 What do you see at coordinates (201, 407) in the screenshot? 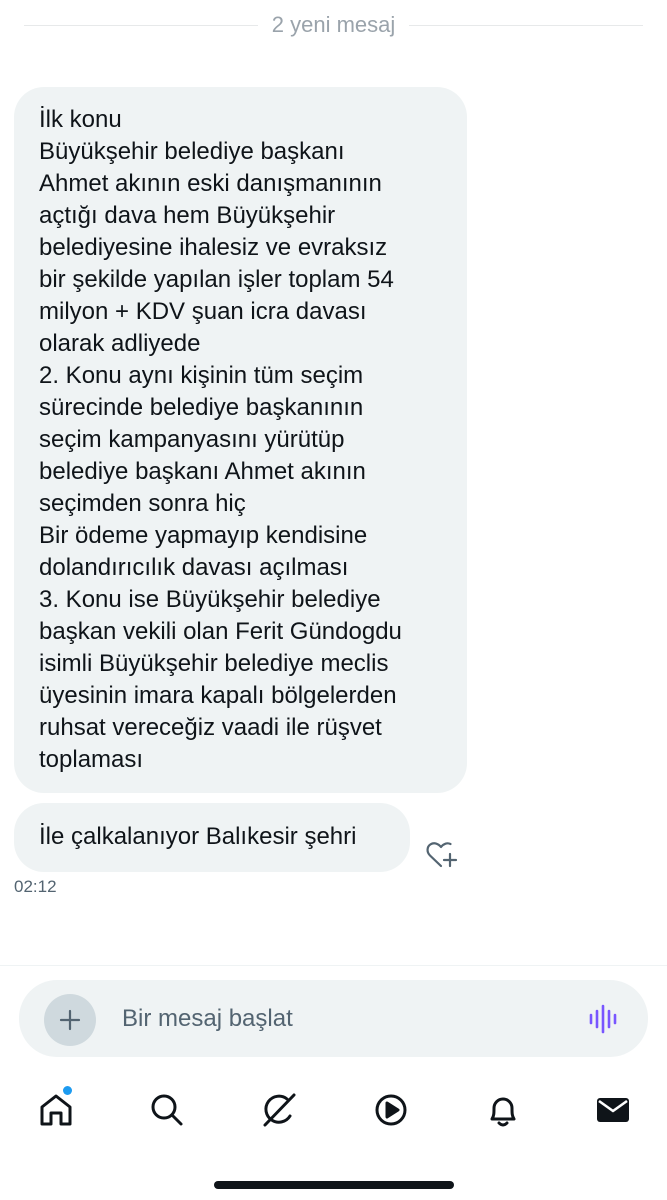
I see `message-line: sürecinde belediye başkanının` at bounding box center [201, 407].